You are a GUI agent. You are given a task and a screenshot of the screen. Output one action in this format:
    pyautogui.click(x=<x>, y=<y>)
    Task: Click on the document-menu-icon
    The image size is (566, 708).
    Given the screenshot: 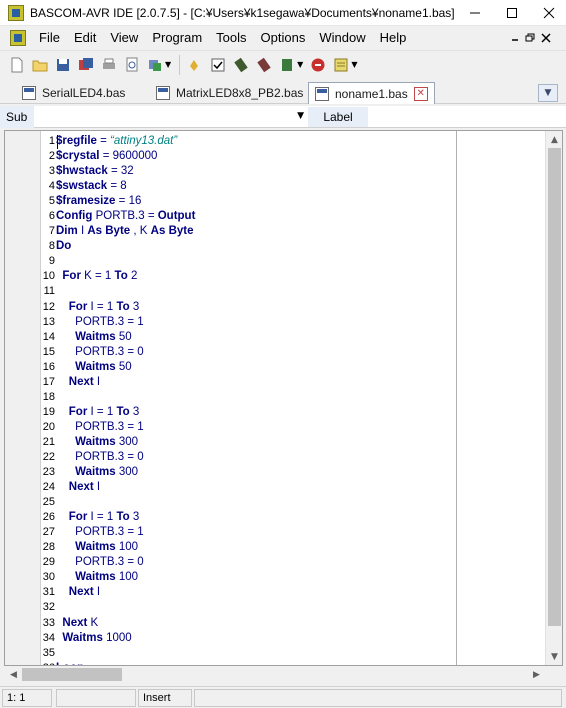 What is the action you would take?
    pyautogui.click(x=18, y=38)
    